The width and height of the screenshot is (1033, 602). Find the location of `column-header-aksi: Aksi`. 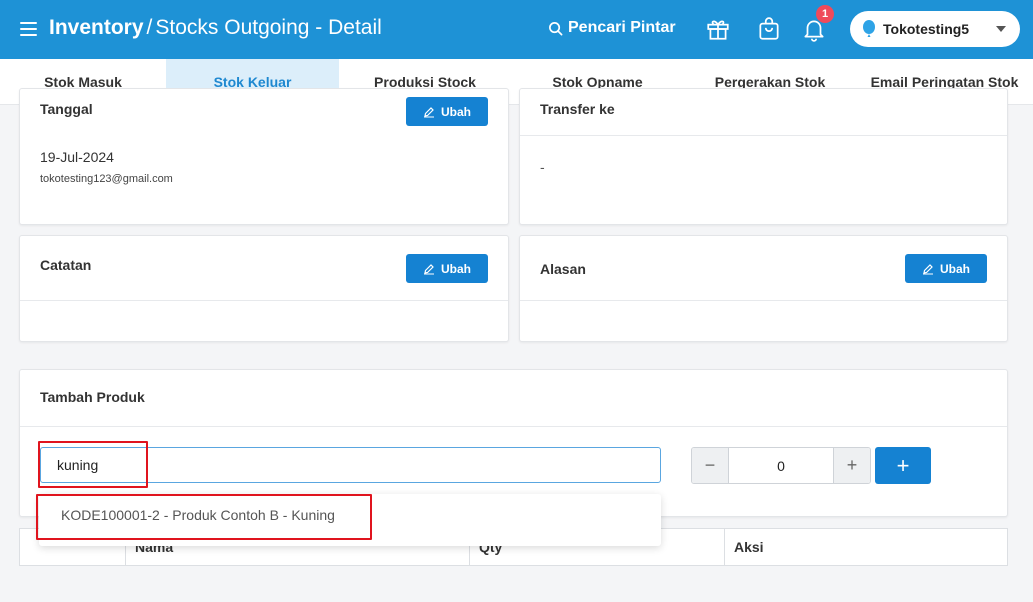

column-header-aksi: Aksi is located at coordinates (749, 547).